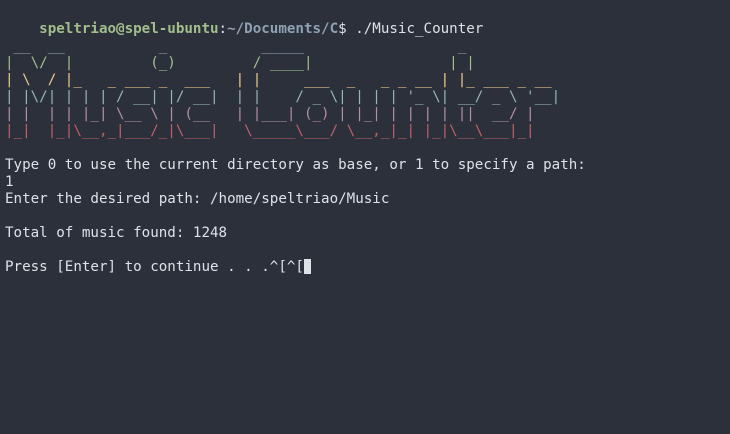 This screenshot has width=730, height=434. Describe the element at coordinates (154, 267) in the screenshot. I see `press-enter-text: Press [Enter] to continue . . .^[^[` at that location.